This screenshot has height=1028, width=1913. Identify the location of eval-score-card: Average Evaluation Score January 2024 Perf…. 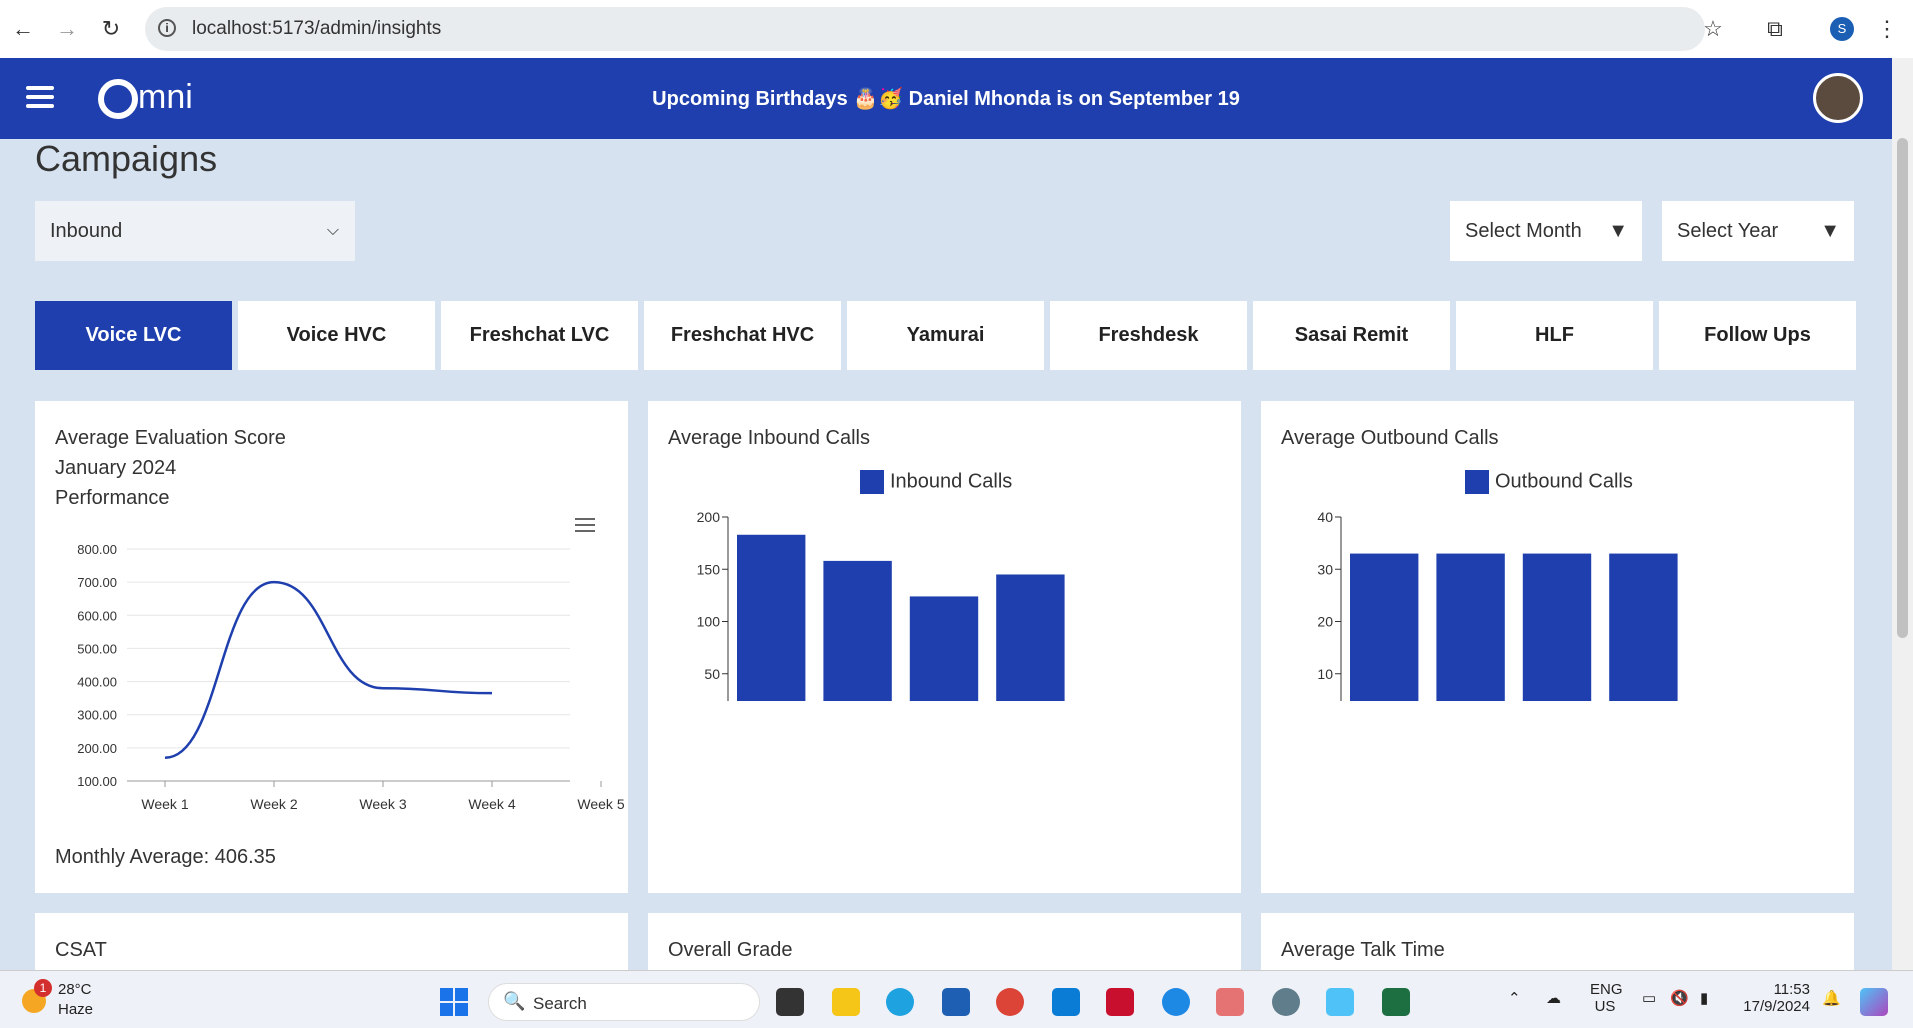
(331, 647).